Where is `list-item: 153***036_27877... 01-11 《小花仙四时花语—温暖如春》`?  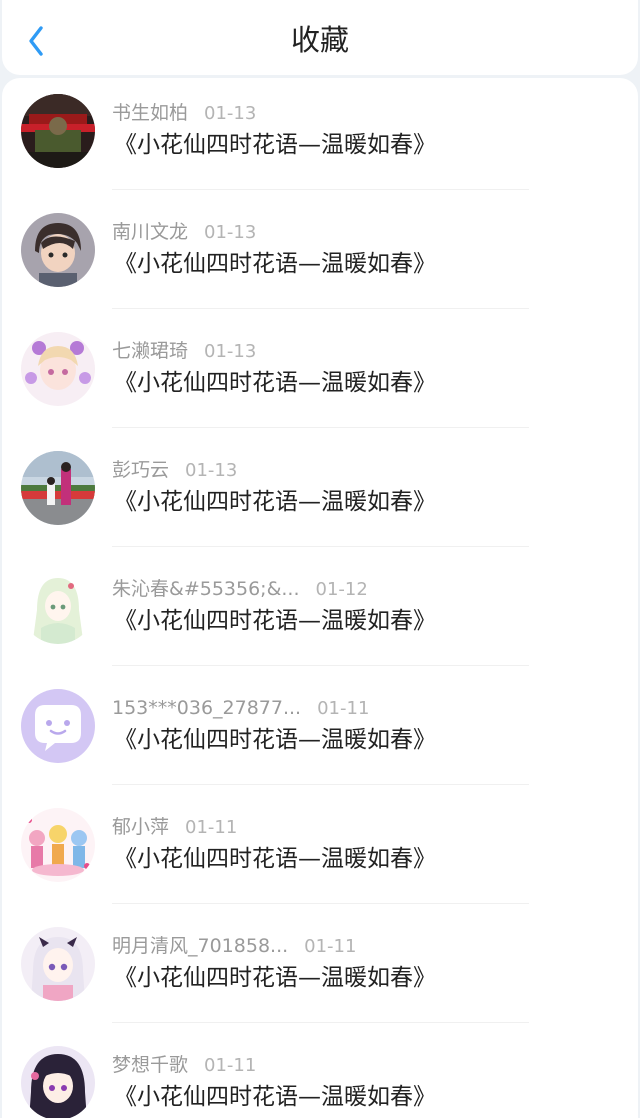 list-item: 153***036_27877... 01-11 《小花仙四时花语—温暖如春》 is located at coordinates (320, 732).